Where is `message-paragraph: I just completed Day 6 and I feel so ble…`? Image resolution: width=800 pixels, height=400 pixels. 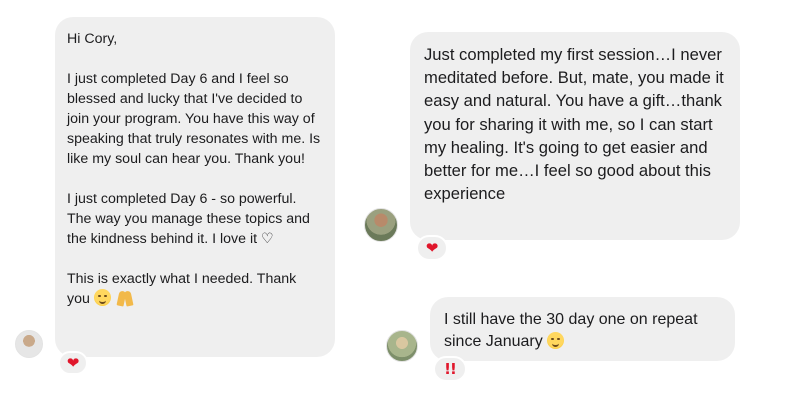
message-paragraph: I just completed Day 6 and I feel so ble… is located at coordinates (194, 119).